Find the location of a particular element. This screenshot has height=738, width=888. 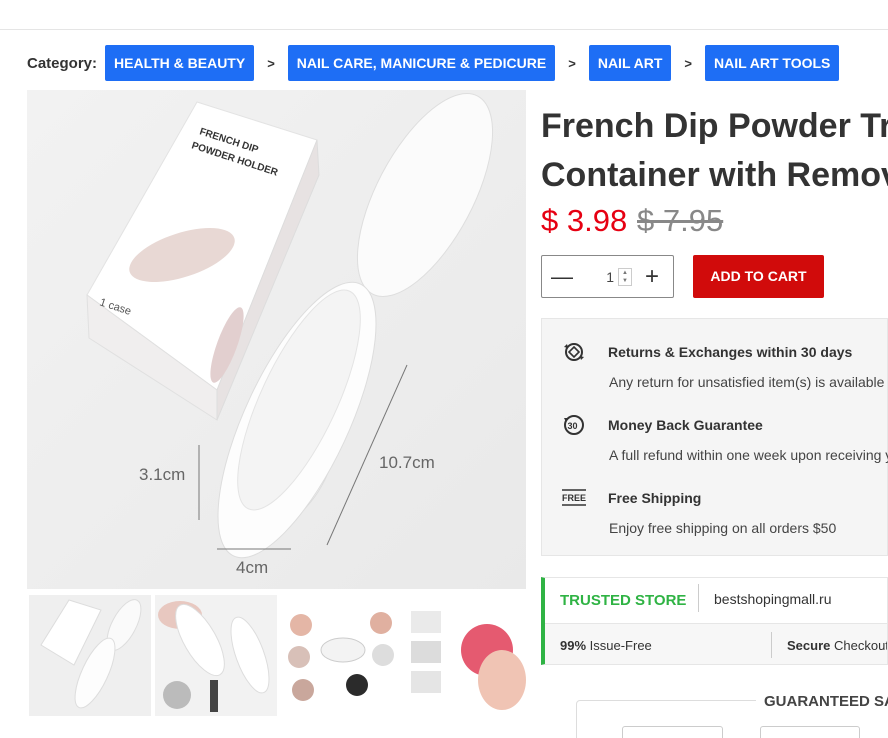

trusted-store-label: TRUSTED STORE is located at coordinates (623, 600).